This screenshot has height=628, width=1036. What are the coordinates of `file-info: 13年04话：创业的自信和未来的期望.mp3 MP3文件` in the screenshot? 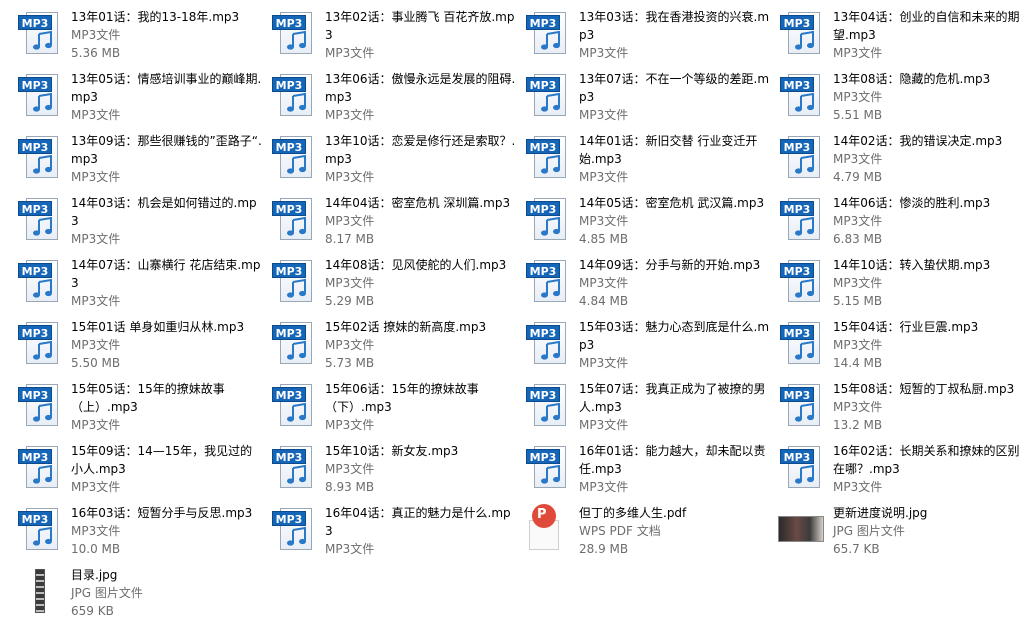 It's located at (929, 35).